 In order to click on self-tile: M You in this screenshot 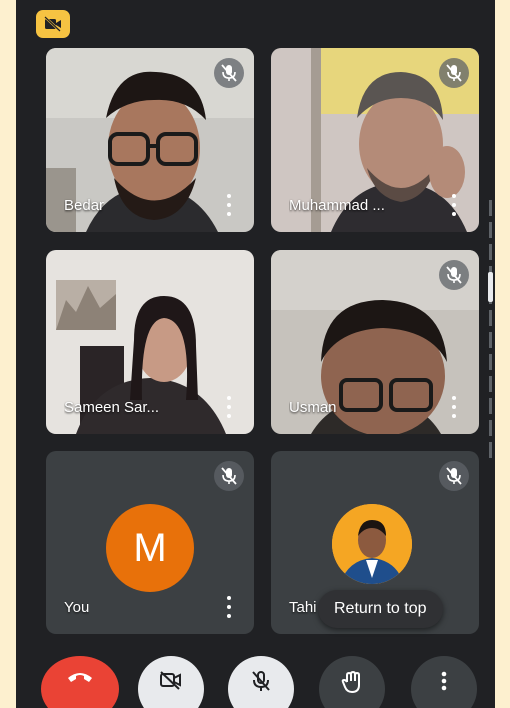, I will do `click(150, 542)`.